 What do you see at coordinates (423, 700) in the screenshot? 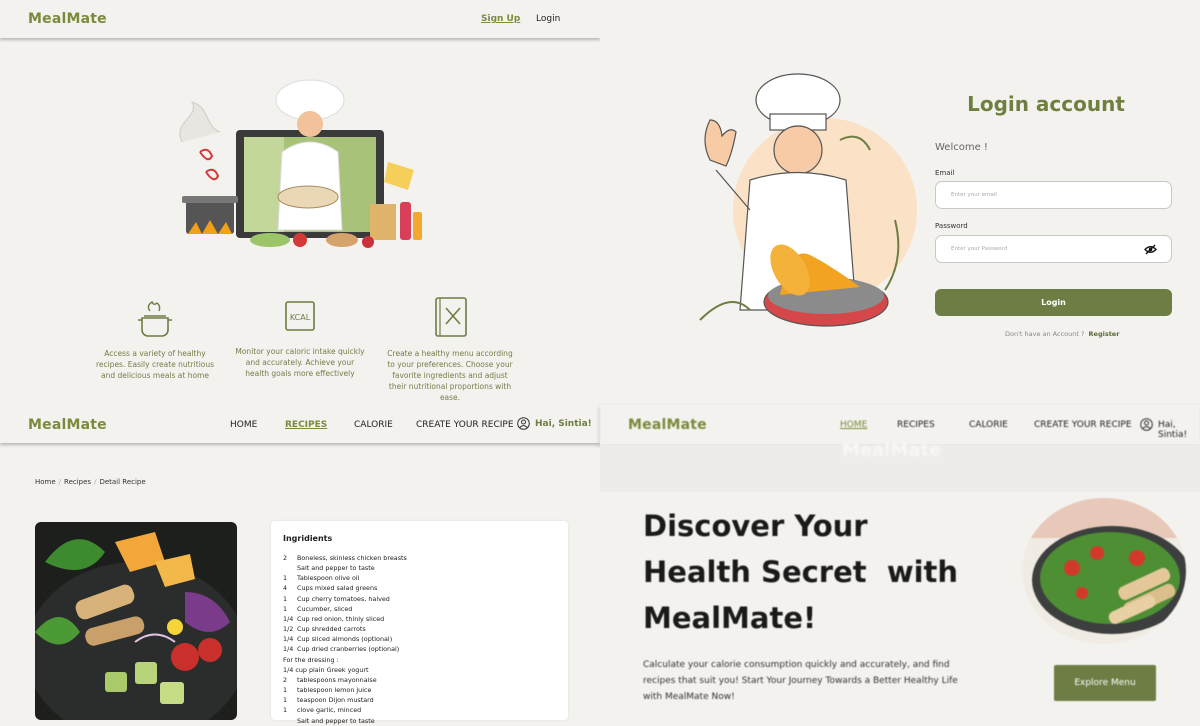
I see `ingredient-item: 1 teaspoon Dijon mustard` at bounding box center [423, 700].